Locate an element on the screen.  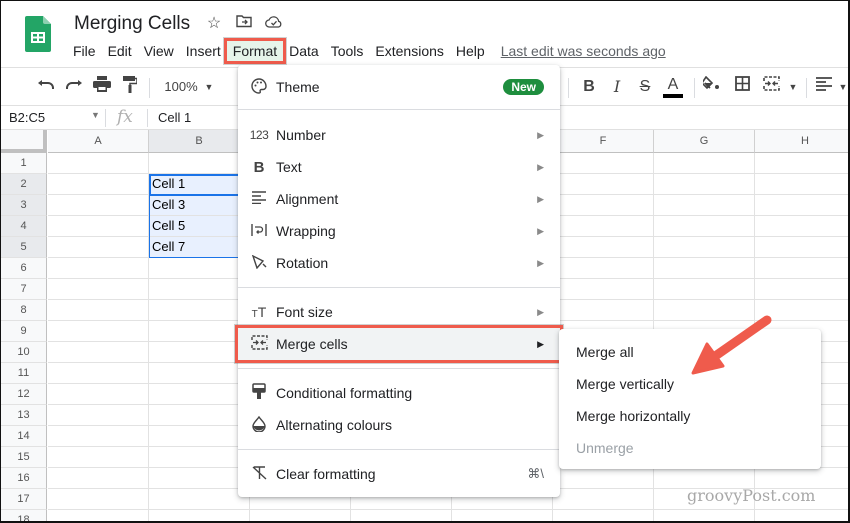
merge-cells-icon is located at coordinates (771, 87).